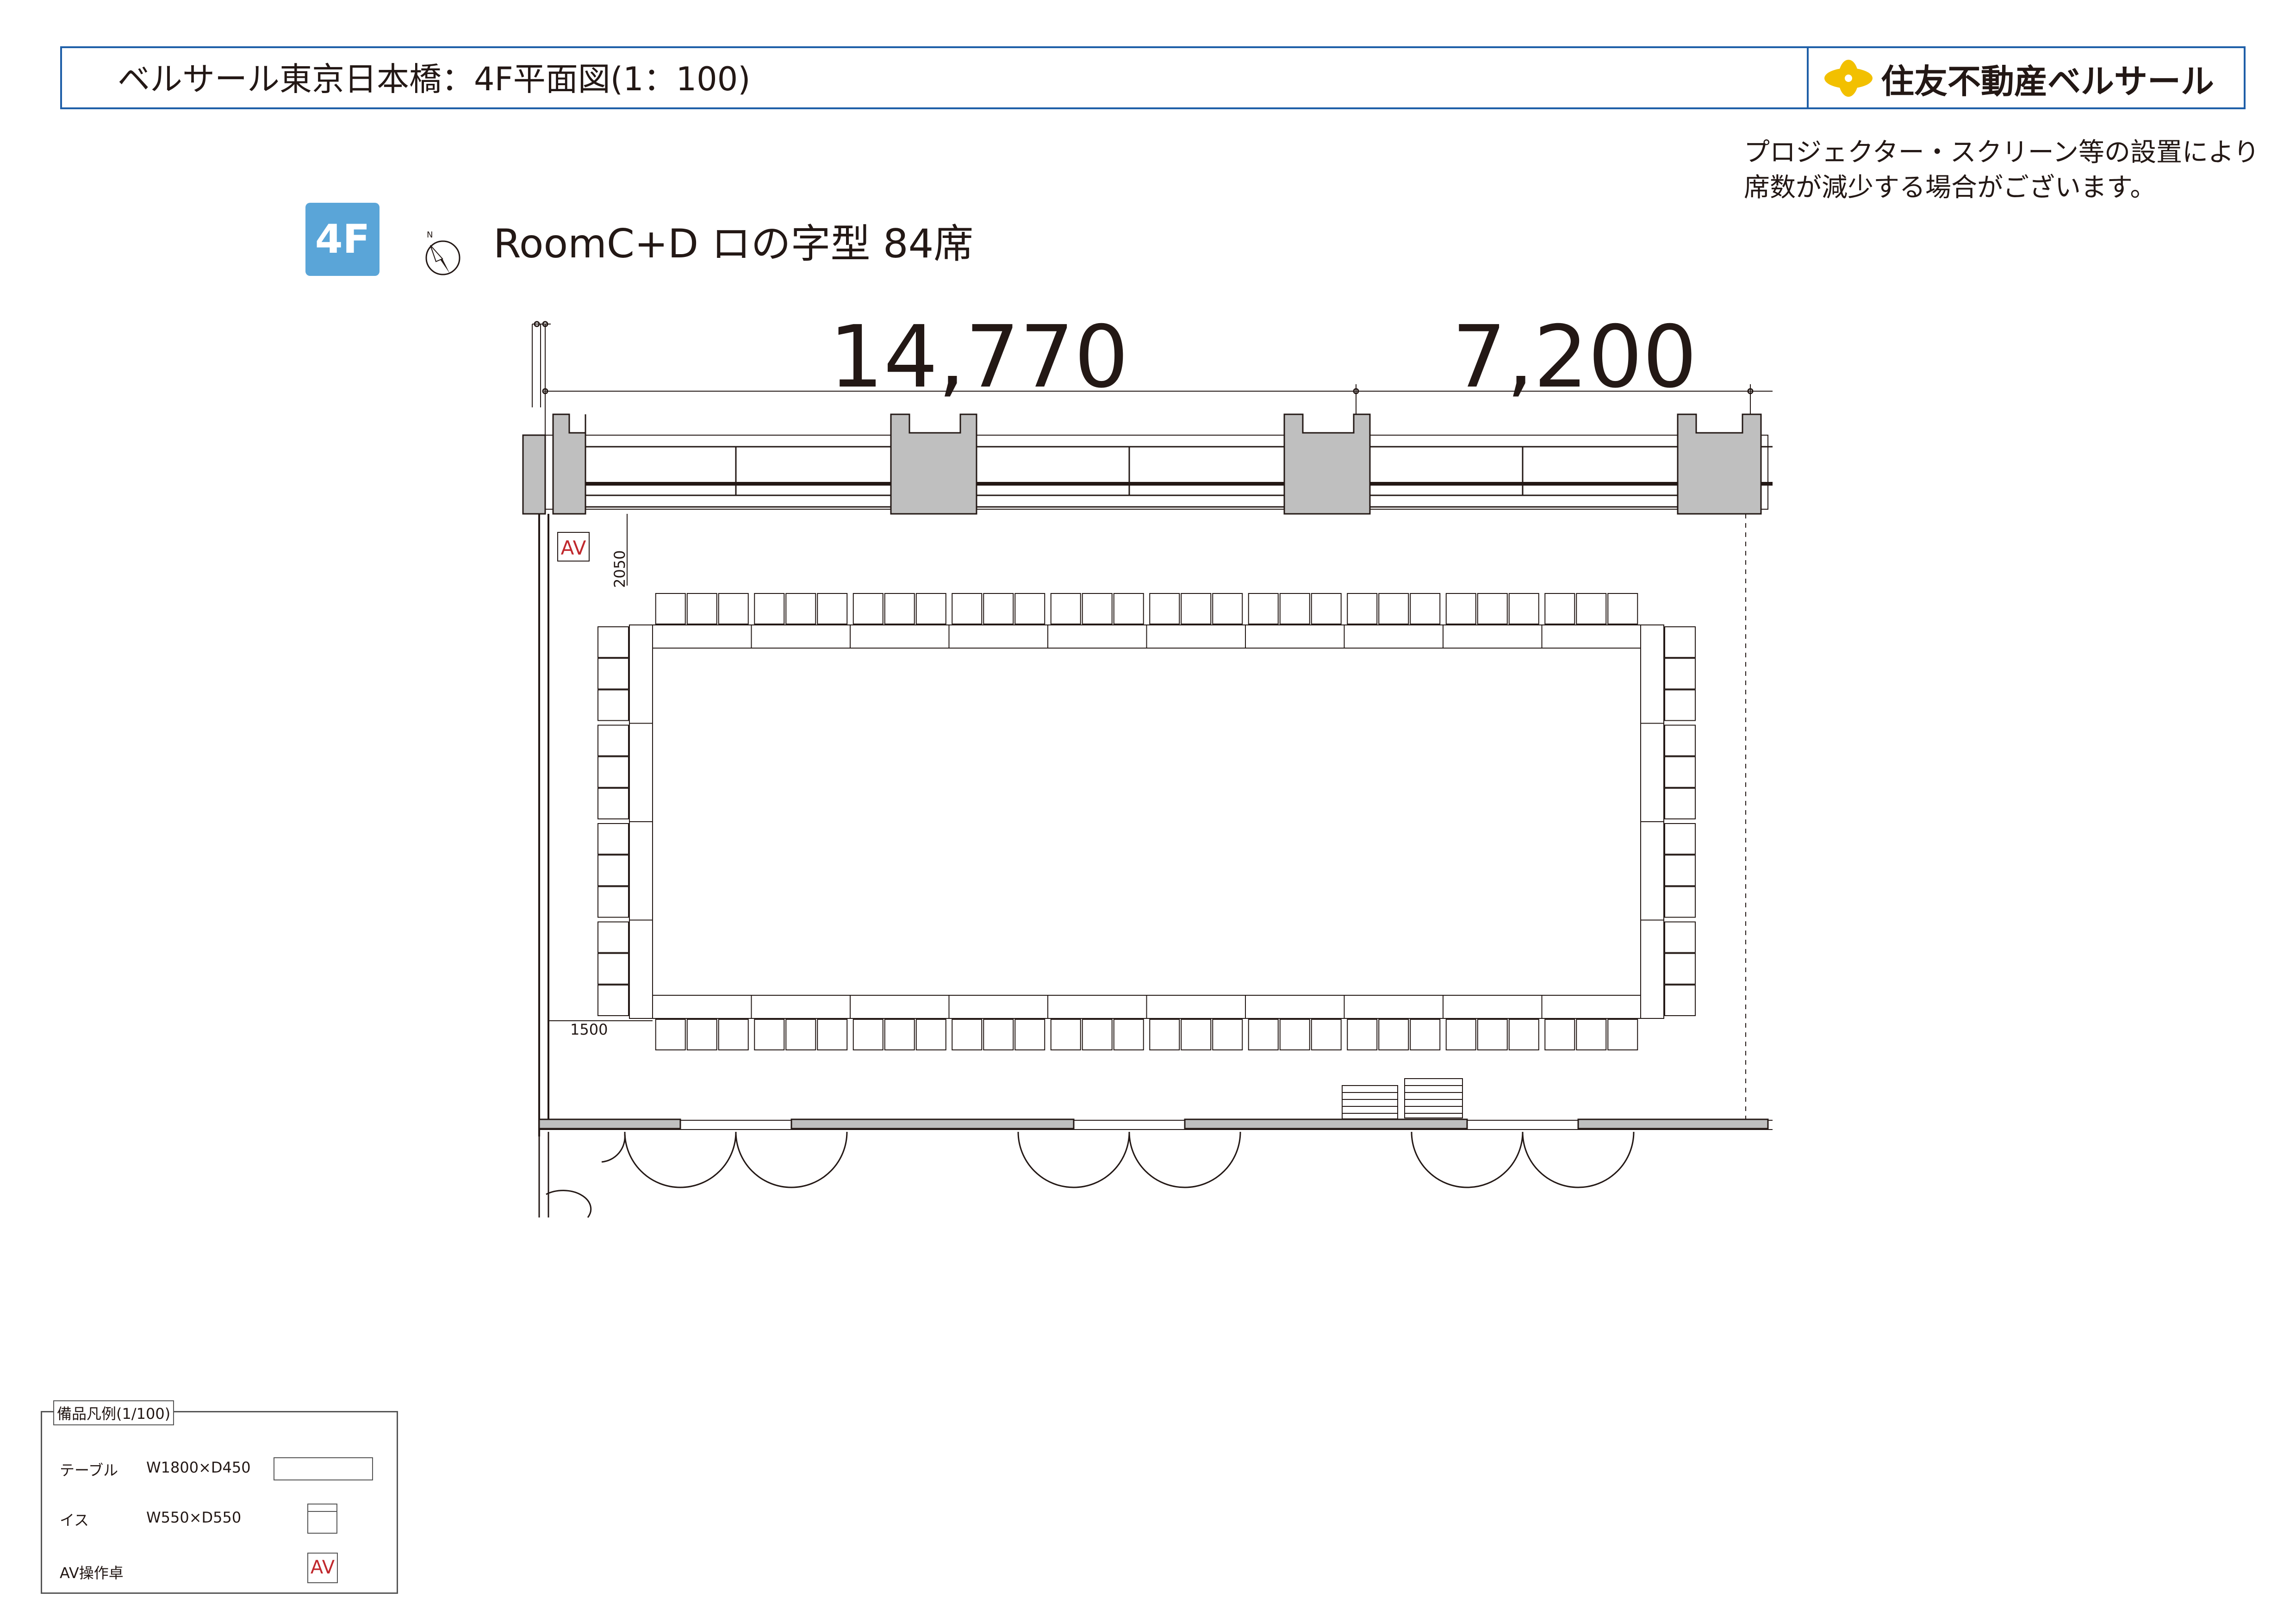 The image size is (2296, 1623). Describe the element at coordinates (1146, 822) in the screenshot. I see `seating-layout` at that location.